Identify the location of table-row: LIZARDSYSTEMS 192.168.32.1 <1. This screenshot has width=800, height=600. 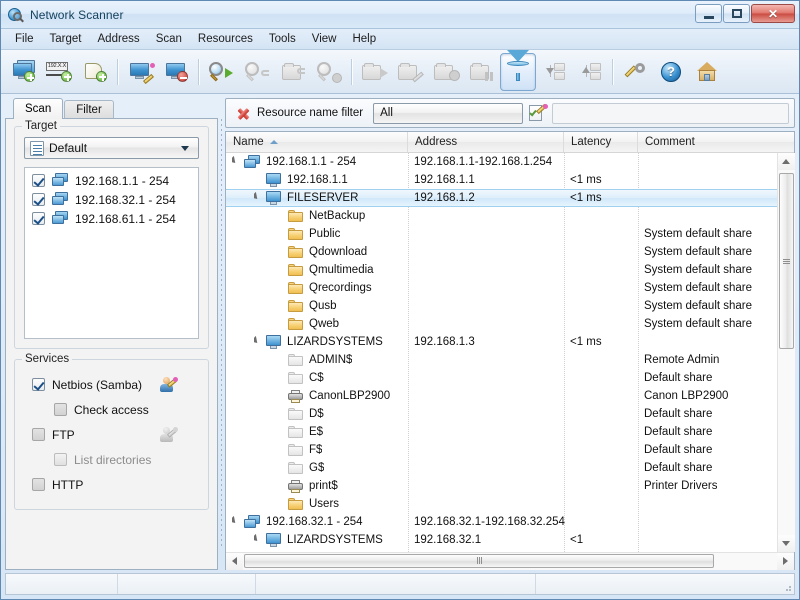
(501, 540).